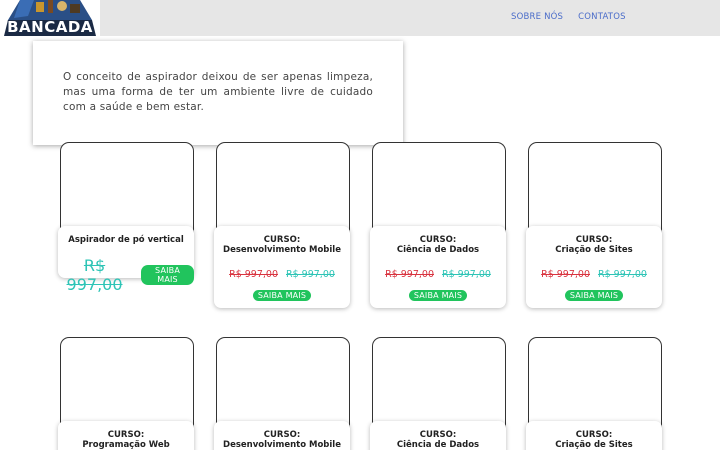  I want to click on header: BANCADA SOBRE NÓS CONTATOS, so click(360, 18).